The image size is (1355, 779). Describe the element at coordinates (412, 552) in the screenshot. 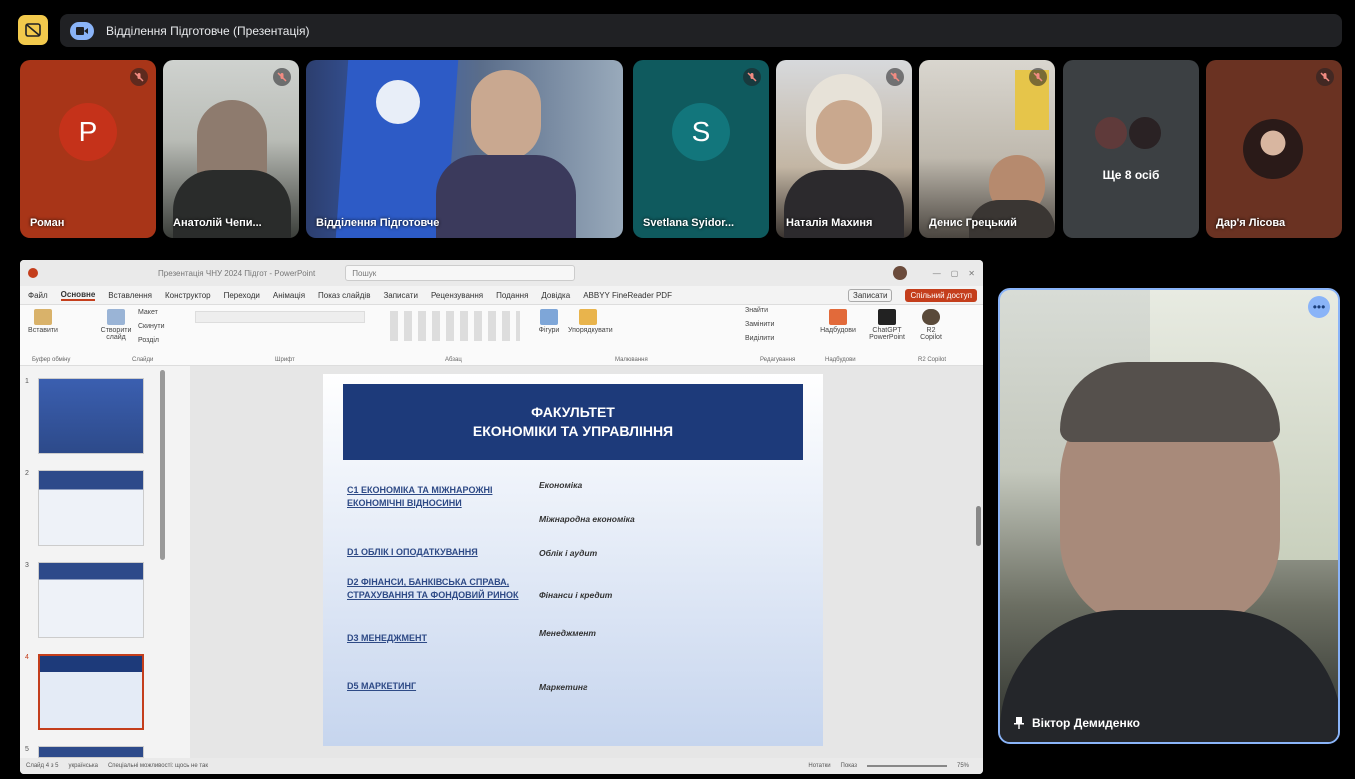

I see `specialty-d1: D1 ОБЛІК І ОПОДАТКУВАННЯ` at that location.